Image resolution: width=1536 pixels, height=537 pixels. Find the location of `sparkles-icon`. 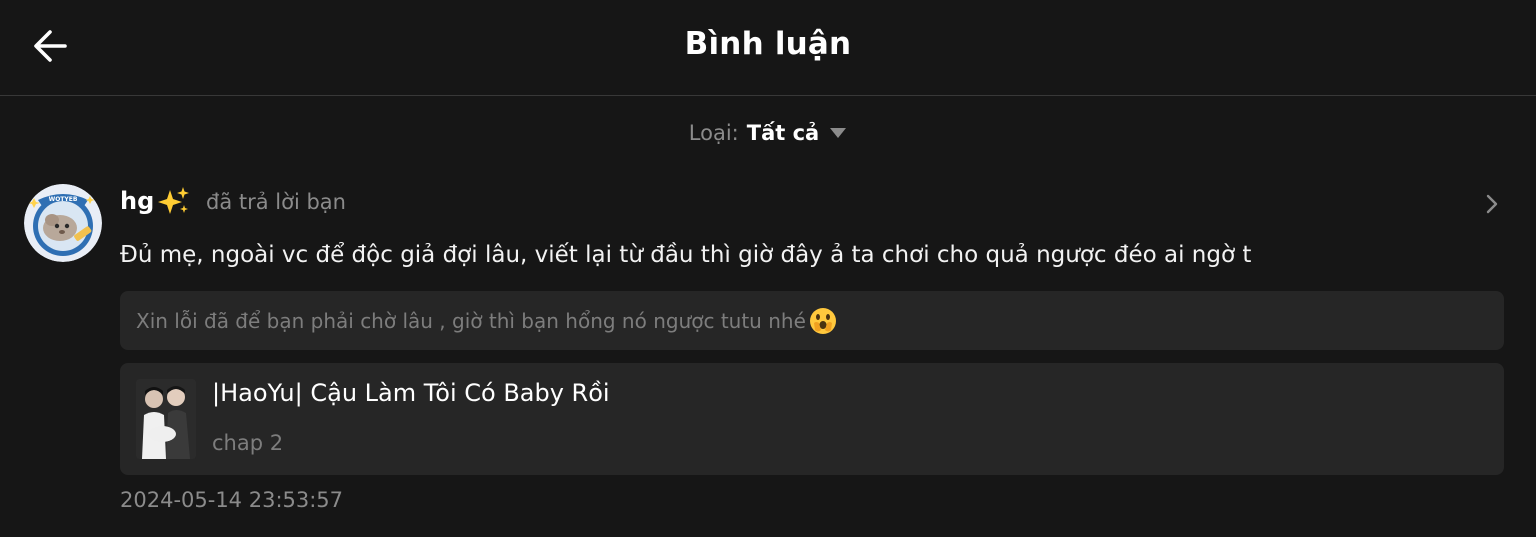

sparkles-icon is located at coordinates (174, 201).